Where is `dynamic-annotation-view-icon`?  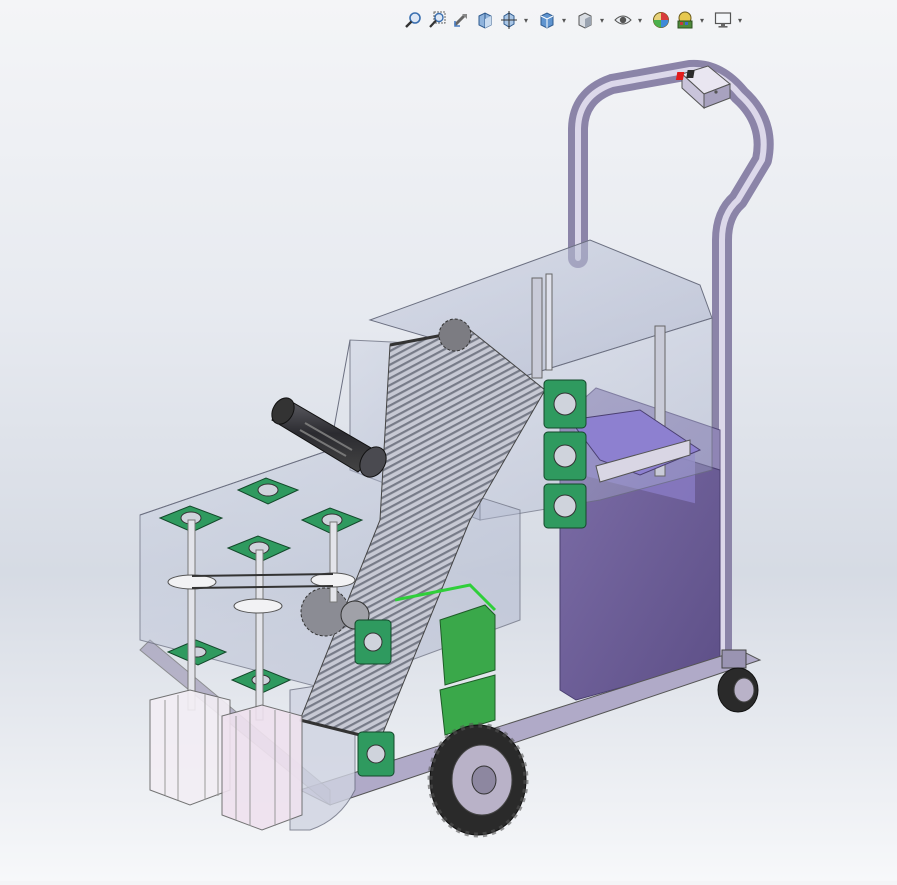 dynamic-annotation-view-icon is located at coordinates (509, 20).